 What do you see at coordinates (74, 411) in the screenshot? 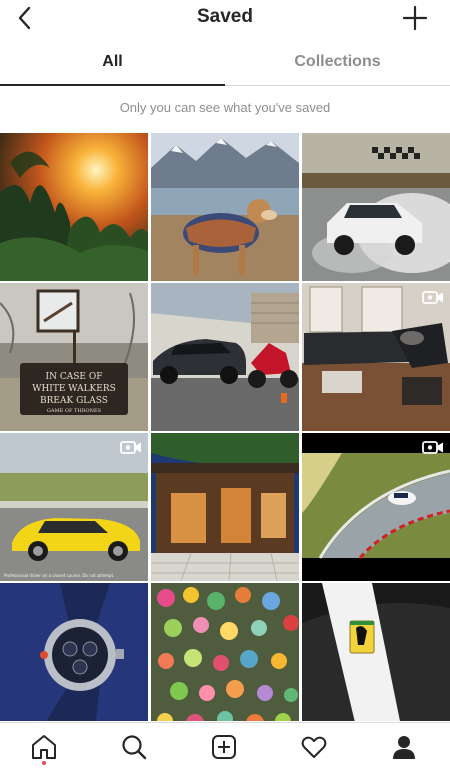
I see `svg-text: GAME OF THRONES` at bounding box center [74, 411].